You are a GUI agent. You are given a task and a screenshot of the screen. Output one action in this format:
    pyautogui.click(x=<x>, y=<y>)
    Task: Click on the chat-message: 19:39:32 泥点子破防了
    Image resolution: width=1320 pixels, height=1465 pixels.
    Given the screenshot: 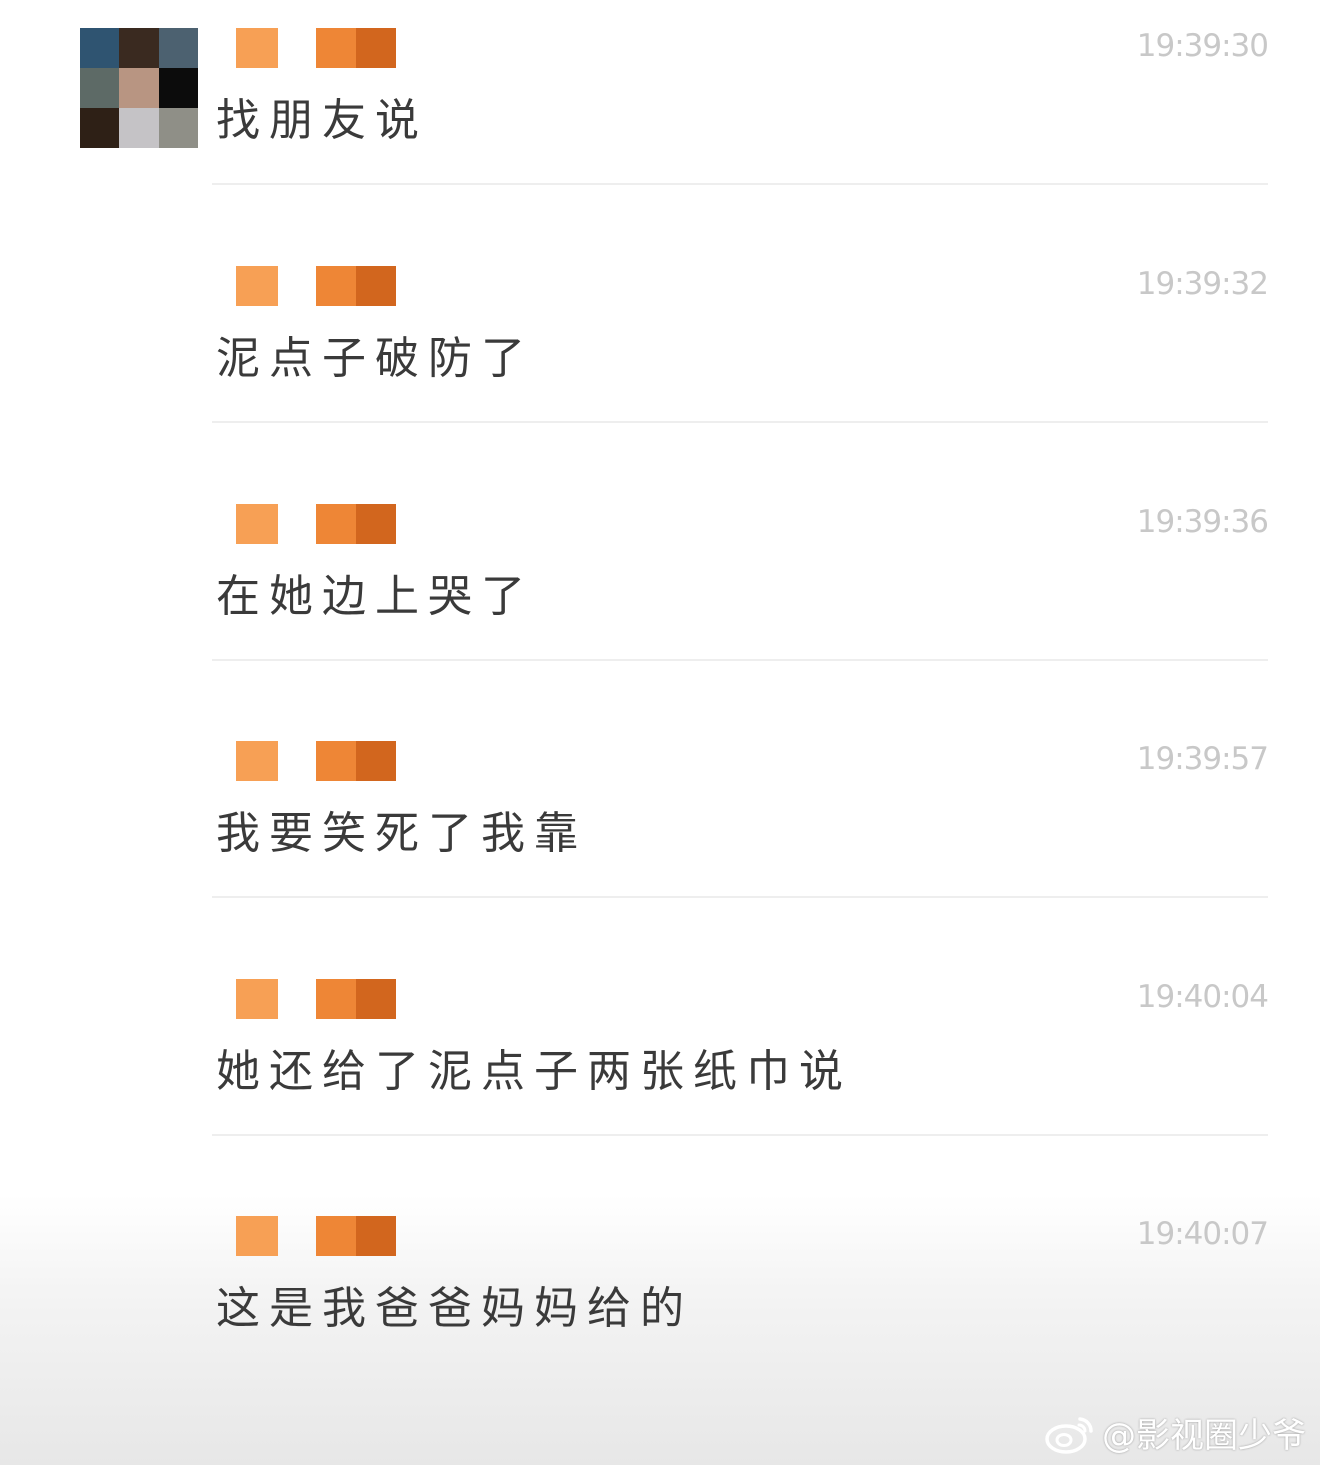 What is the action you would take?
    pyautogui.click(x=740, y=385)
    